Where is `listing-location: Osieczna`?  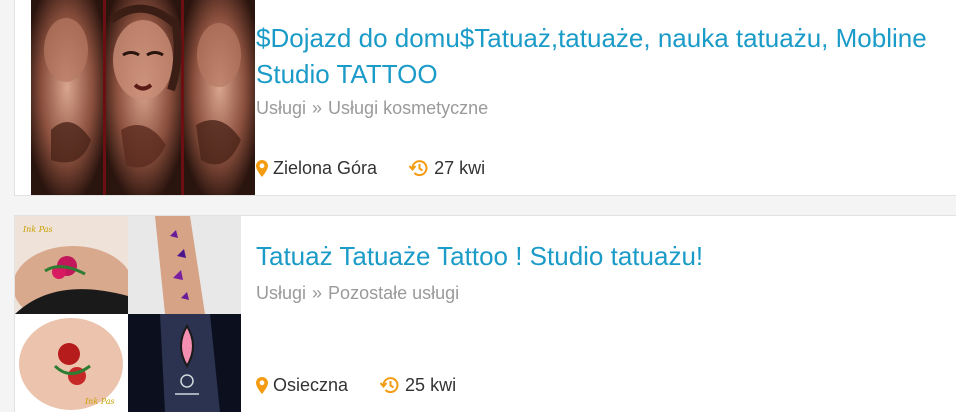
listing-location: Osieczna is located at coordinates (311, 385).